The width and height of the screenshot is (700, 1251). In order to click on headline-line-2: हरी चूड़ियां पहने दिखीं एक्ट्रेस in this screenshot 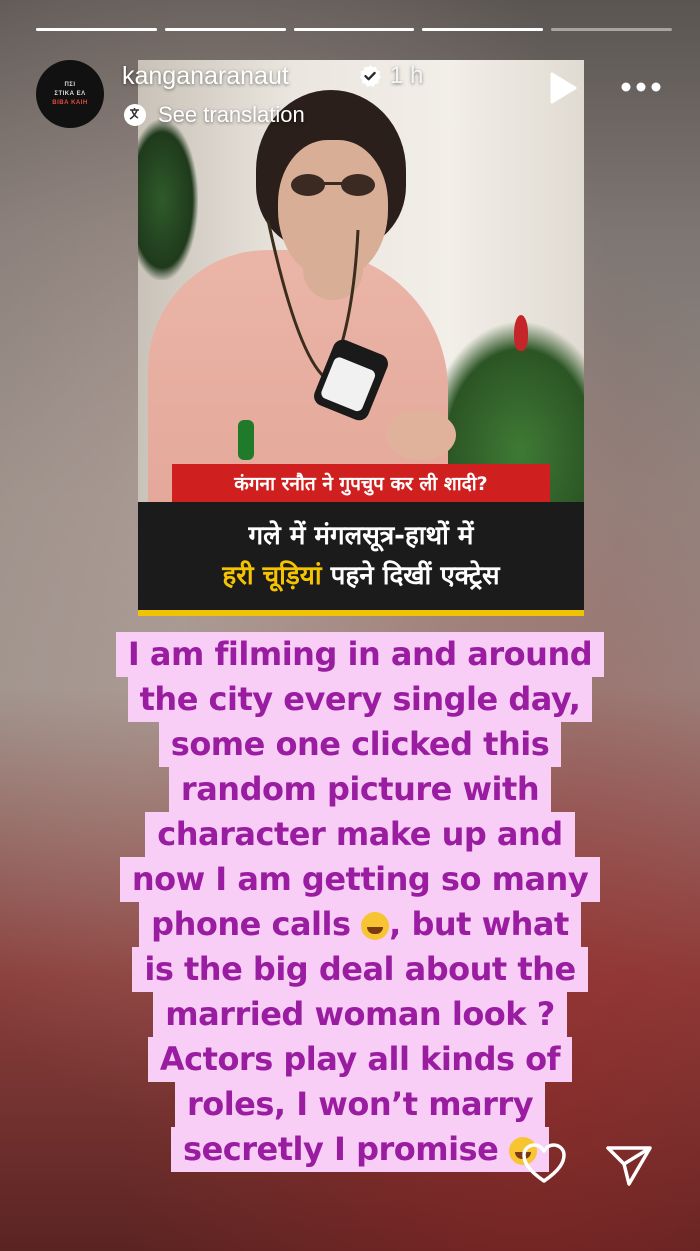, I will do `click(361, 574)`.